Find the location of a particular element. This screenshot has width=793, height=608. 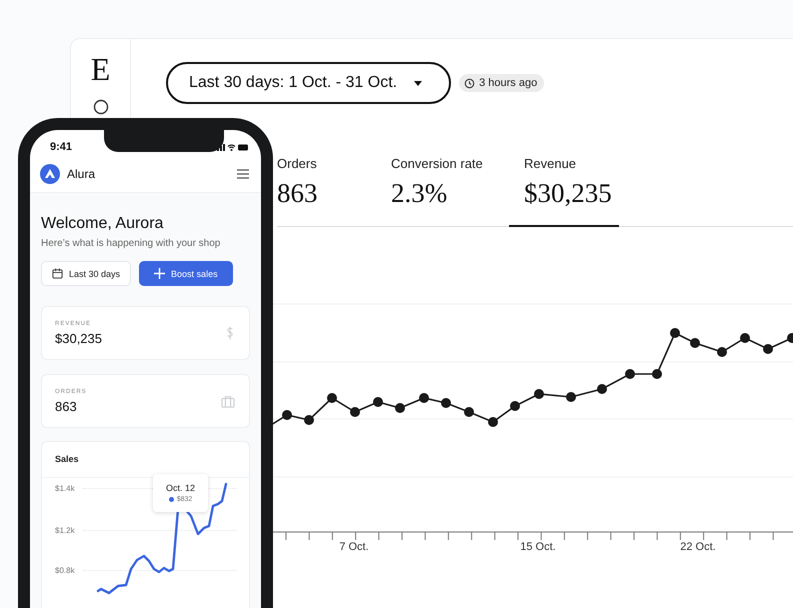

briefcase-icon is located at coordinates (228, 401).